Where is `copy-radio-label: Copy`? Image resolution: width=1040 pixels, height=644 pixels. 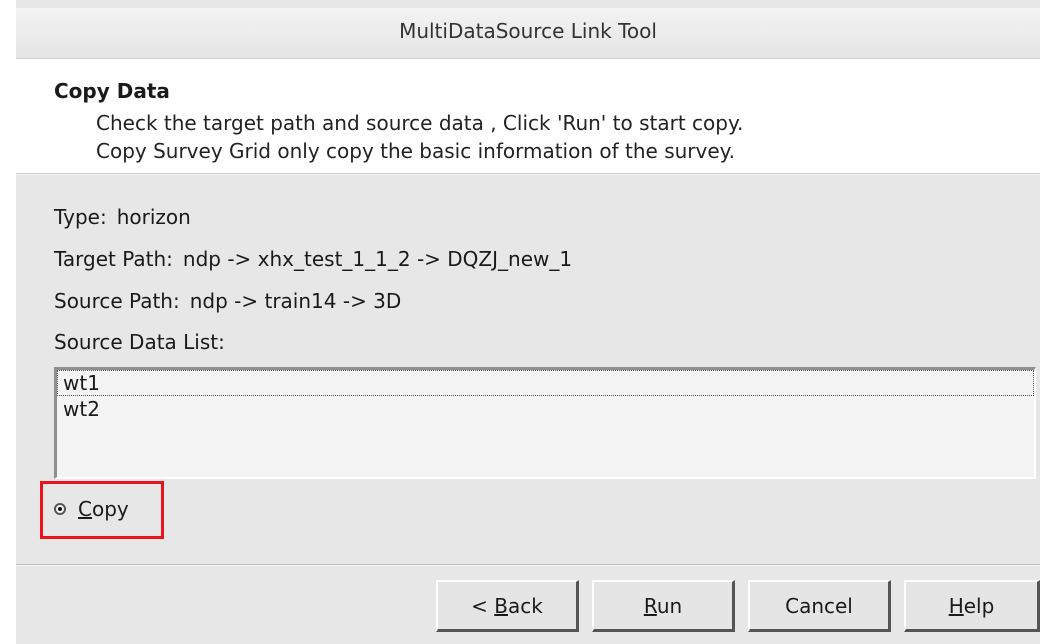 copy-radio-label: Copy is located at coordinates (103, 509).